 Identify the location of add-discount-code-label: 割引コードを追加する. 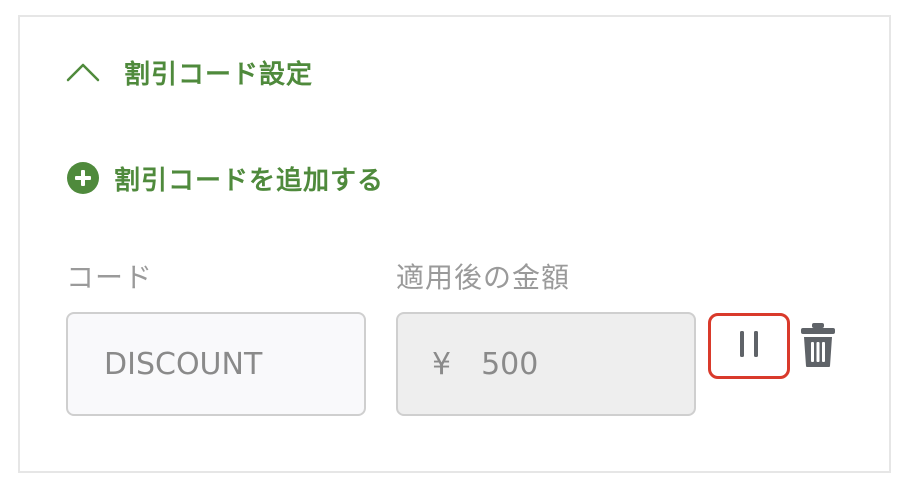
(249, 180).